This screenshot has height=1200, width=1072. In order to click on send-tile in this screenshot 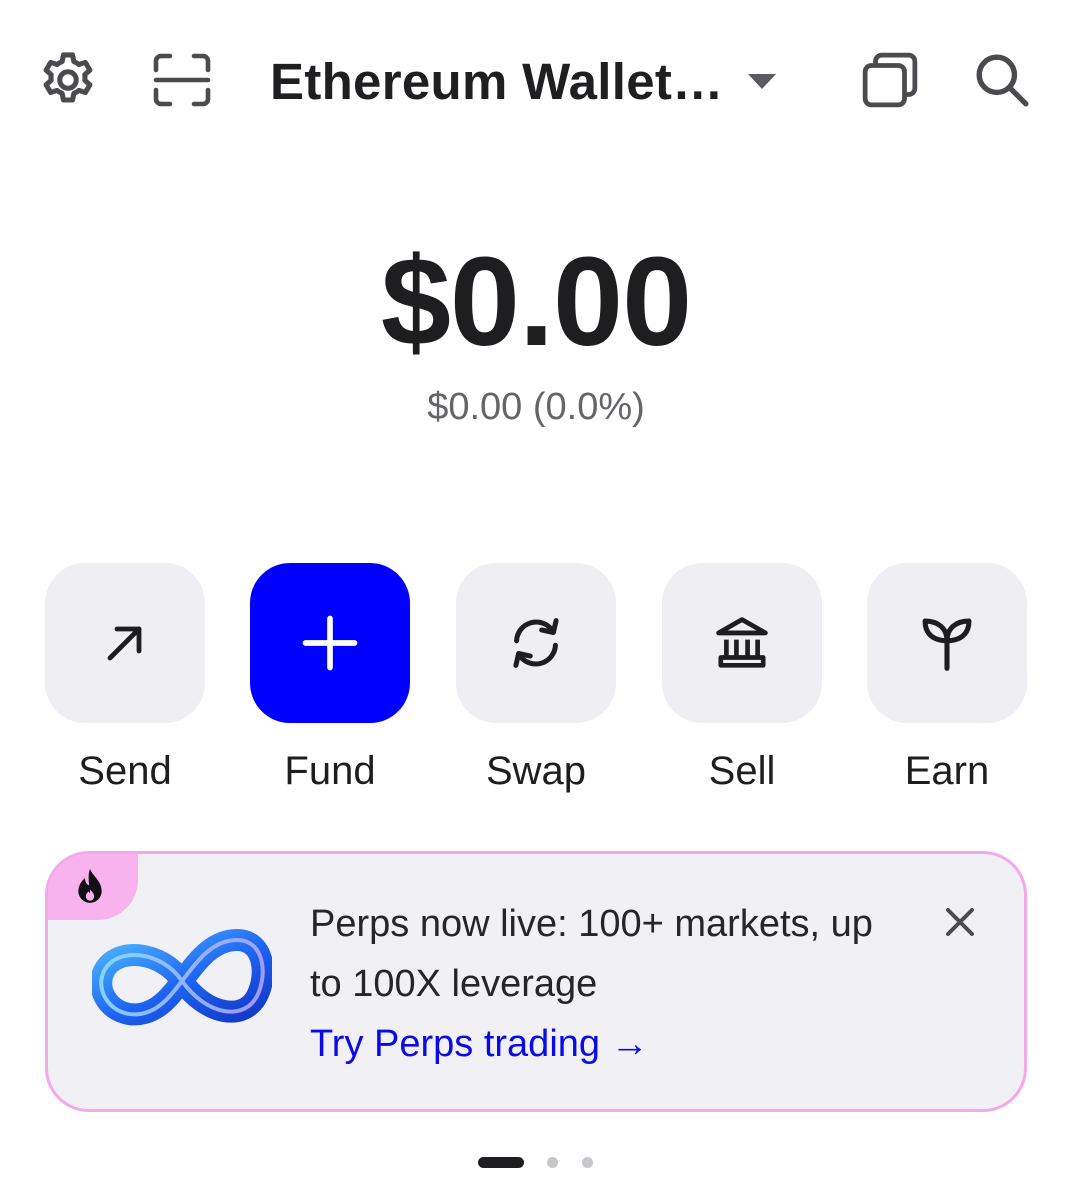, I will do `click(125, 643)`.